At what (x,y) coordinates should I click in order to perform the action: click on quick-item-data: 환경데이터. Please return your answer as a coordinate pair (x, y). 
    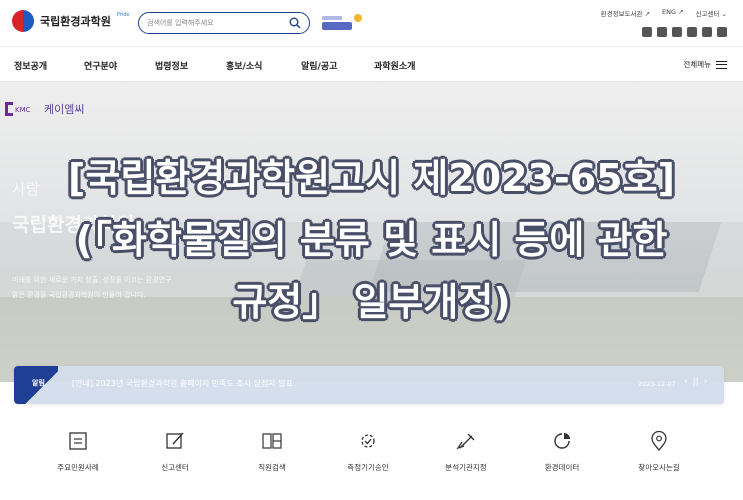
    Looking at the image, I should click on (562, 451).